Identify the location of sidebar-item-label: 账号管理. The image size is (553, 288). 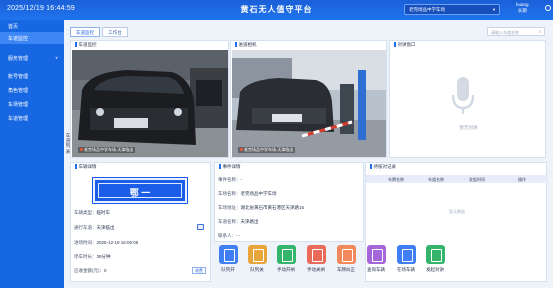
(18, 77).